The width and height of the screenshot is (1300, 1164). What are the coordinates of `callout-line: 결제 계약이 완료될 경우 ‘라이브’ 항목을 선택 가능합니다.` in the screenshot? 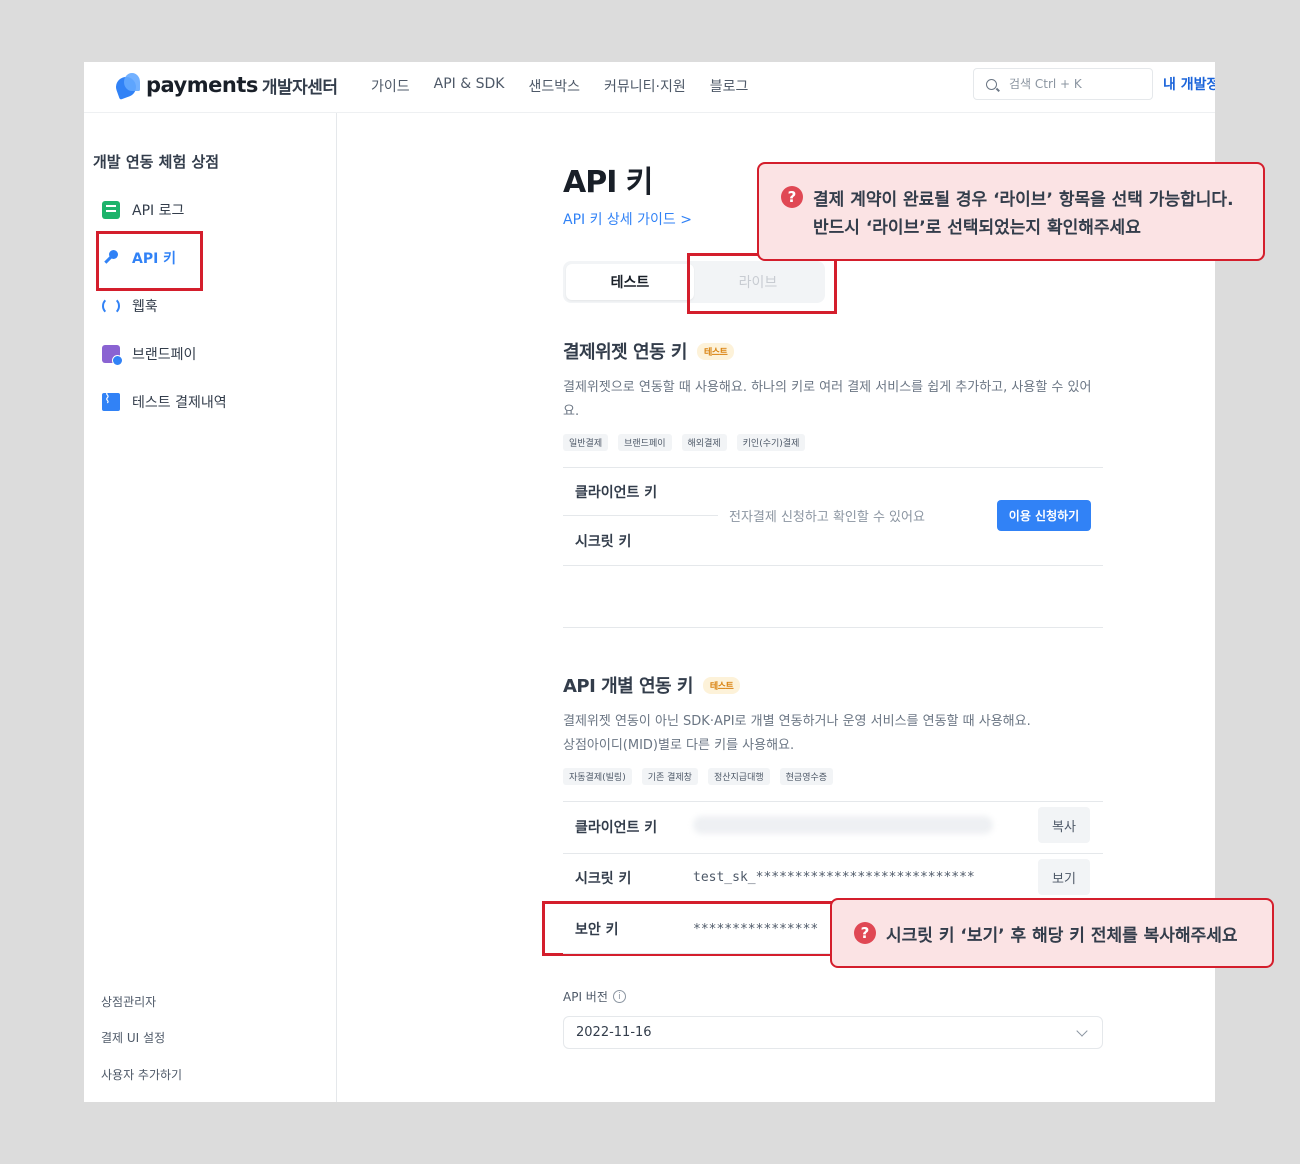 It's located at (1023, 200).